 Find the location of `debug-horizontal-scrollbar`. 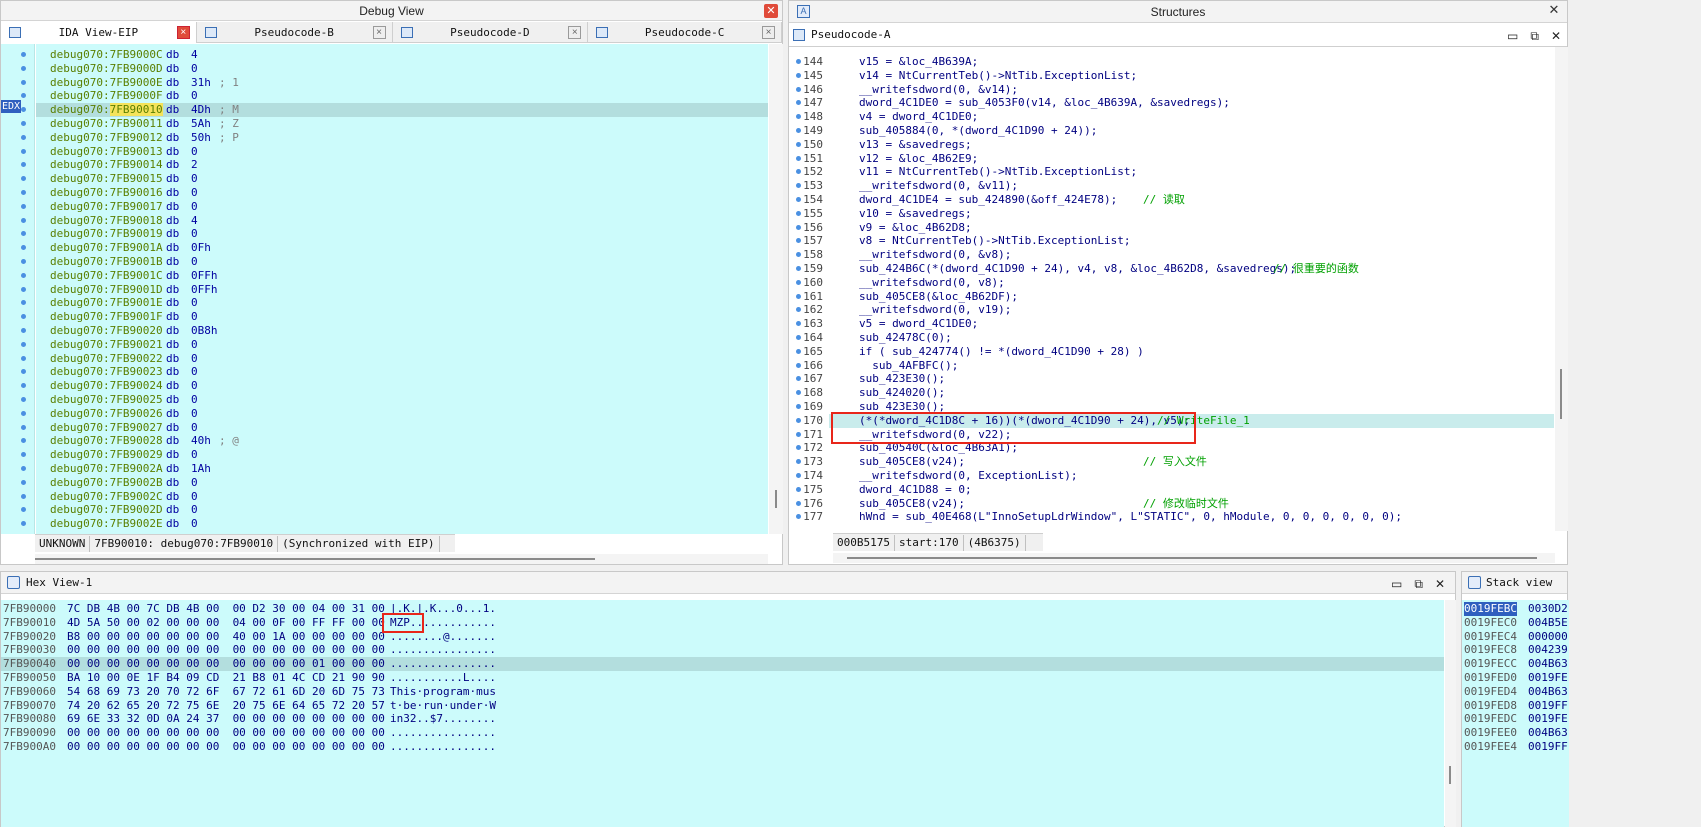

debug-horizontal-scrollbar is located at coordinates (401, 559).